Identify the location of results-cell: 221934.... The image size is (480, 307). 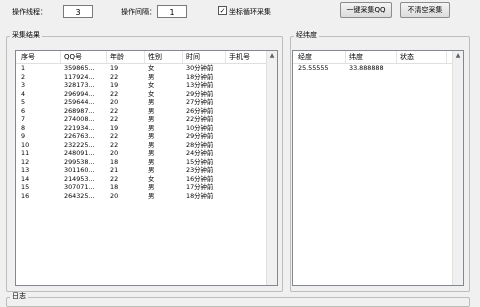
(79, 127).